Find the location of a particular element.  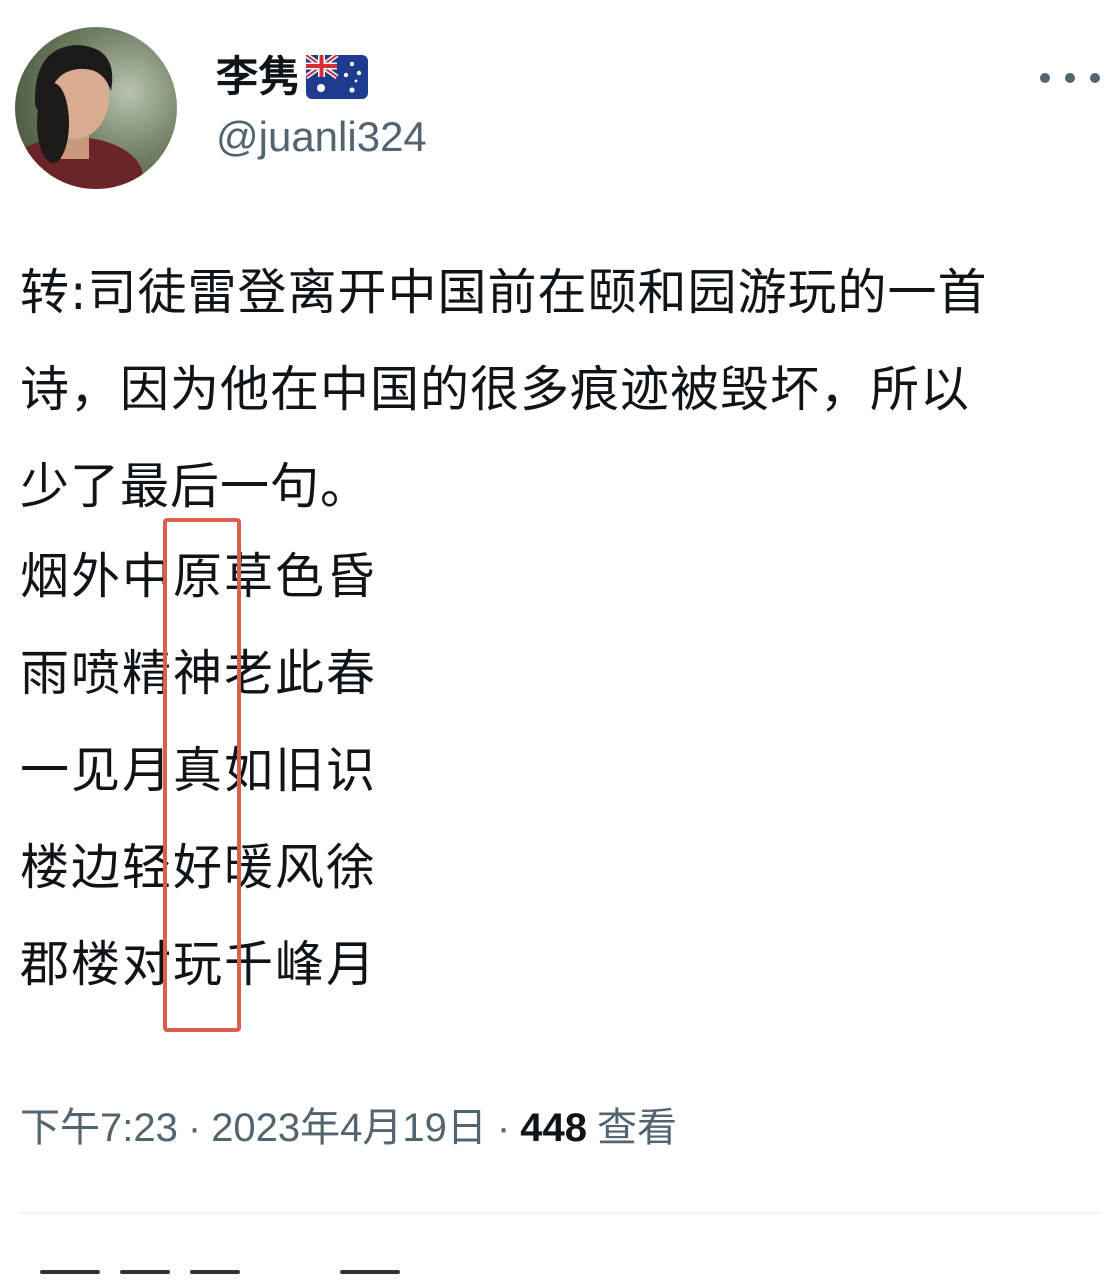

divider is located at coordinates (560, 1213).